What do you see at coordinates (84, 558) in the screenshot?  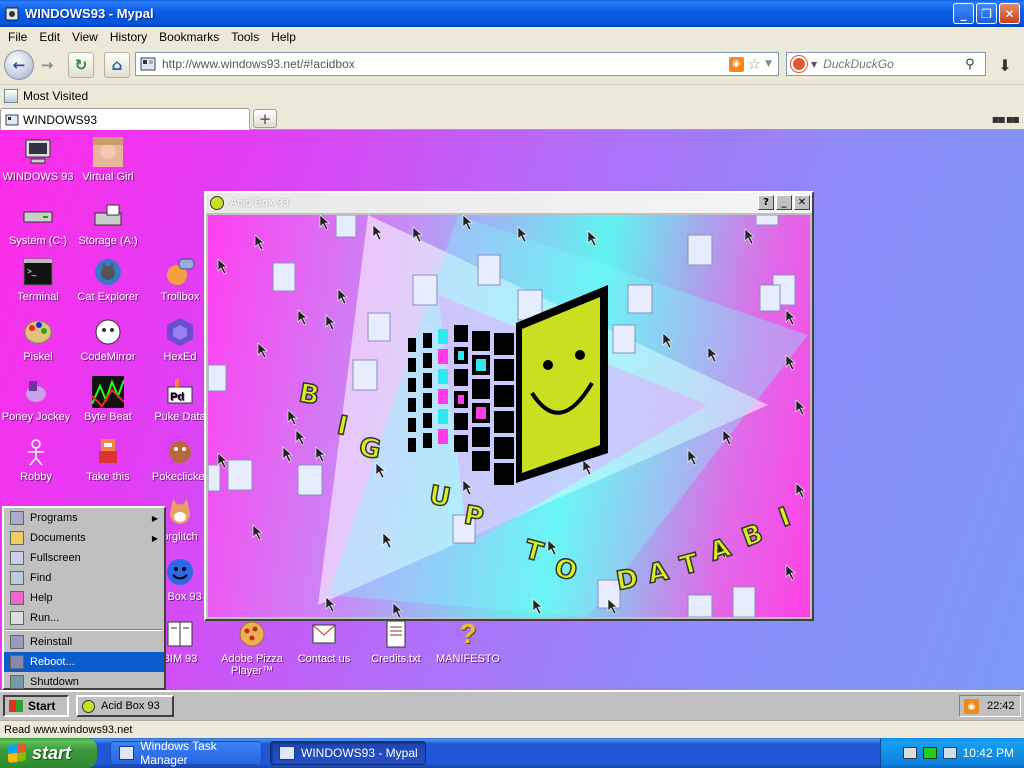 I see `start-menu-fullscreen: Fullscreen` at bounding box center [84, 558].